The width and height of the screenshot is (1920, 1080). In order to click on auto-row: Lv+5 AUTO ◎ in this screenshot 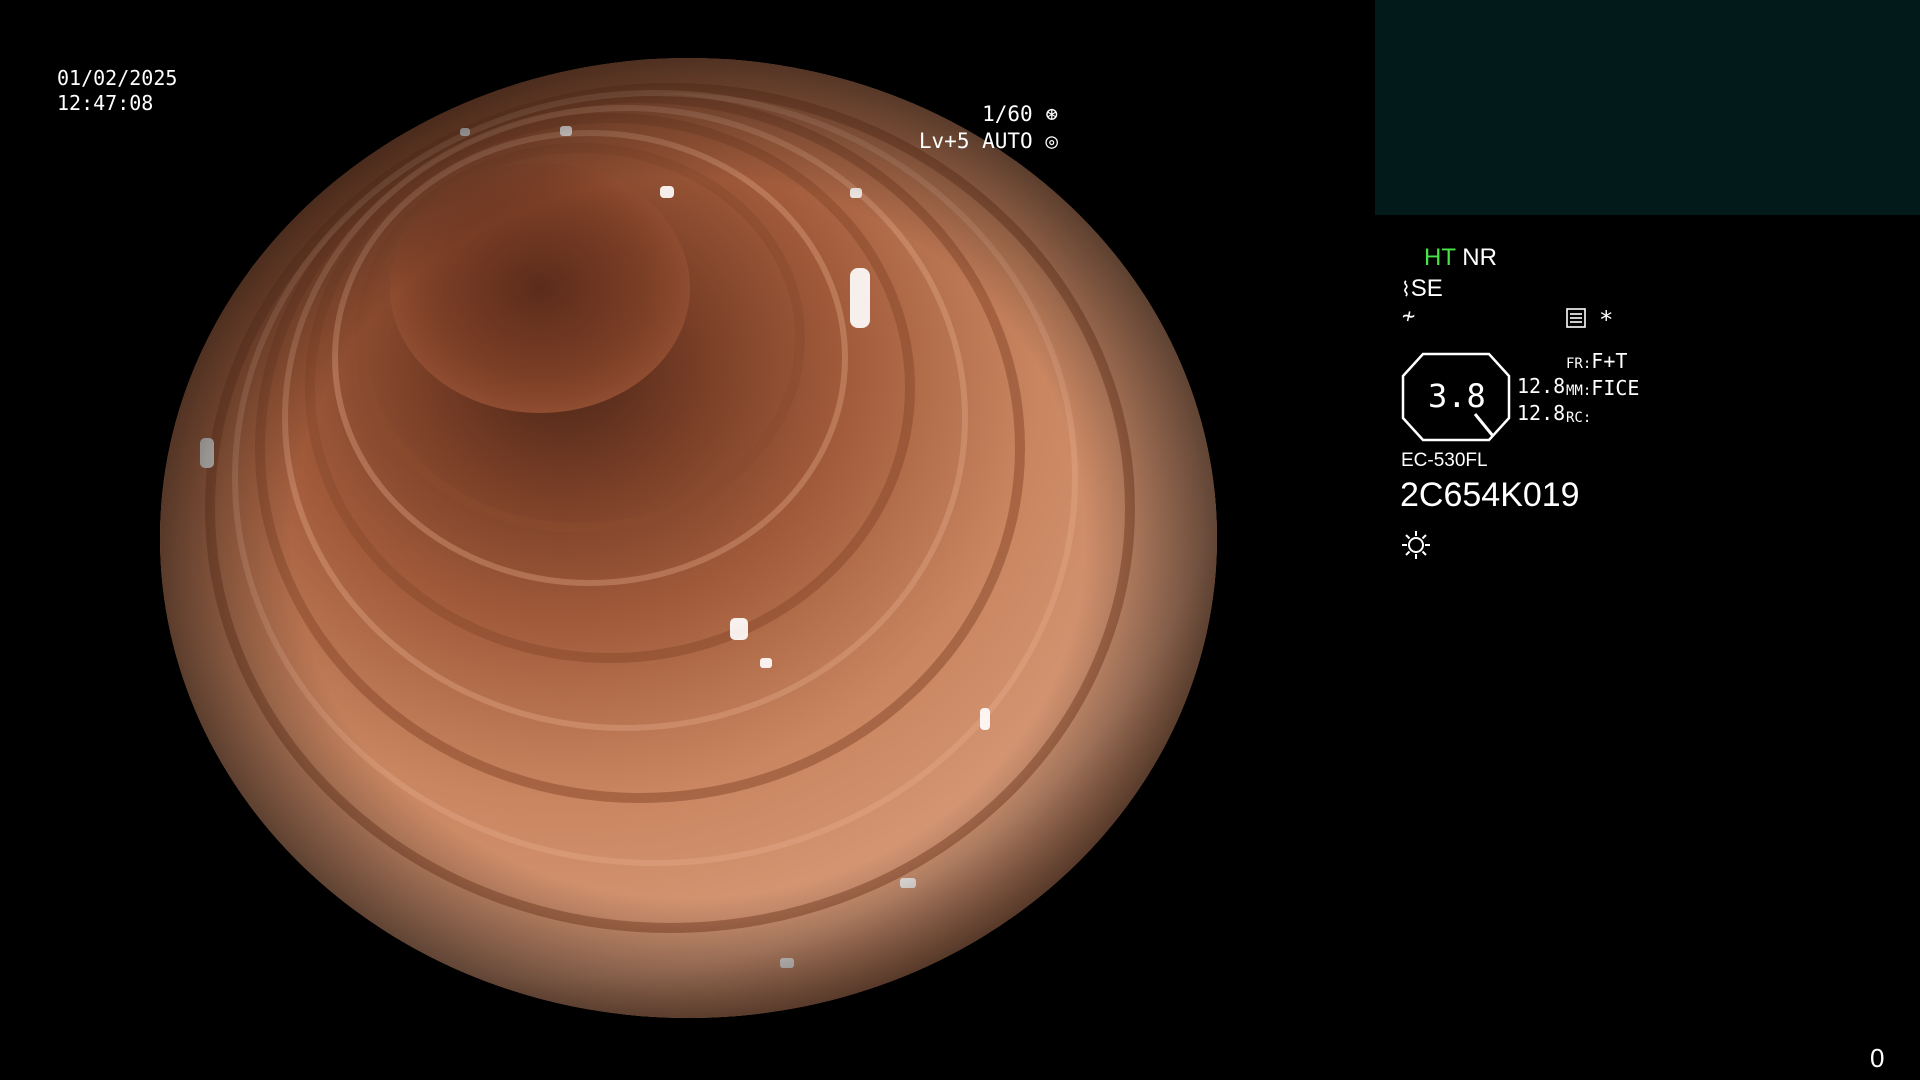, I will do `click(988, 141)`.